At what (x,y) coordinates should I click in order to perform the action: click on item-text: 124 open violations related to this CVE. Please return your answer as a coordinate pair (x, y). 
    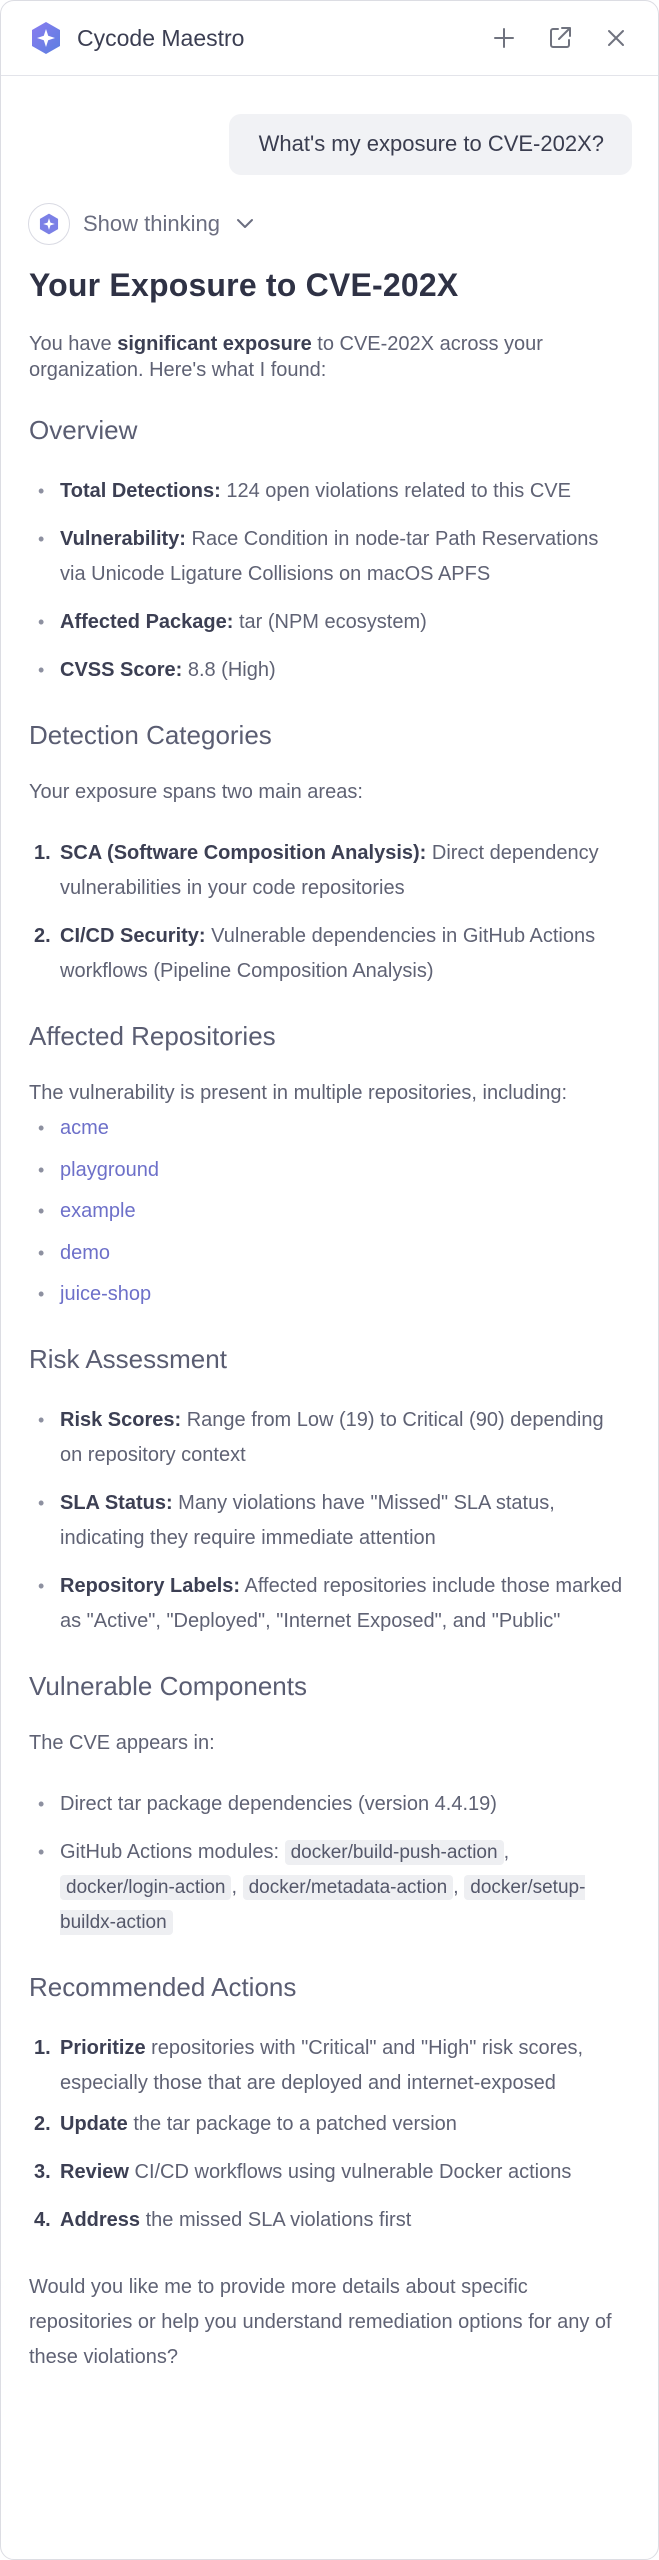
    Looking at the image, I should click on (395, 491).